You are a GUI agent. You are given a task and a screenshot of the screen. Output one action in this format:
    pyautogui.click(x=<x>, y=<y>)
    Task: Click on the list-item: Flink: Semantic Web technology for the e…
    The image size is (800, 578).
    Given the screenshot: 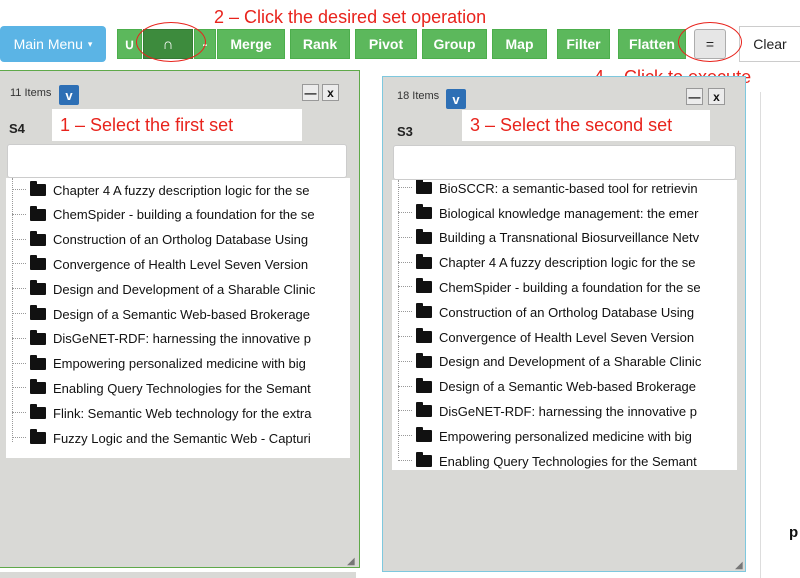 What is the action you would take?
    pyautogui.click(x=158, y=413)
    